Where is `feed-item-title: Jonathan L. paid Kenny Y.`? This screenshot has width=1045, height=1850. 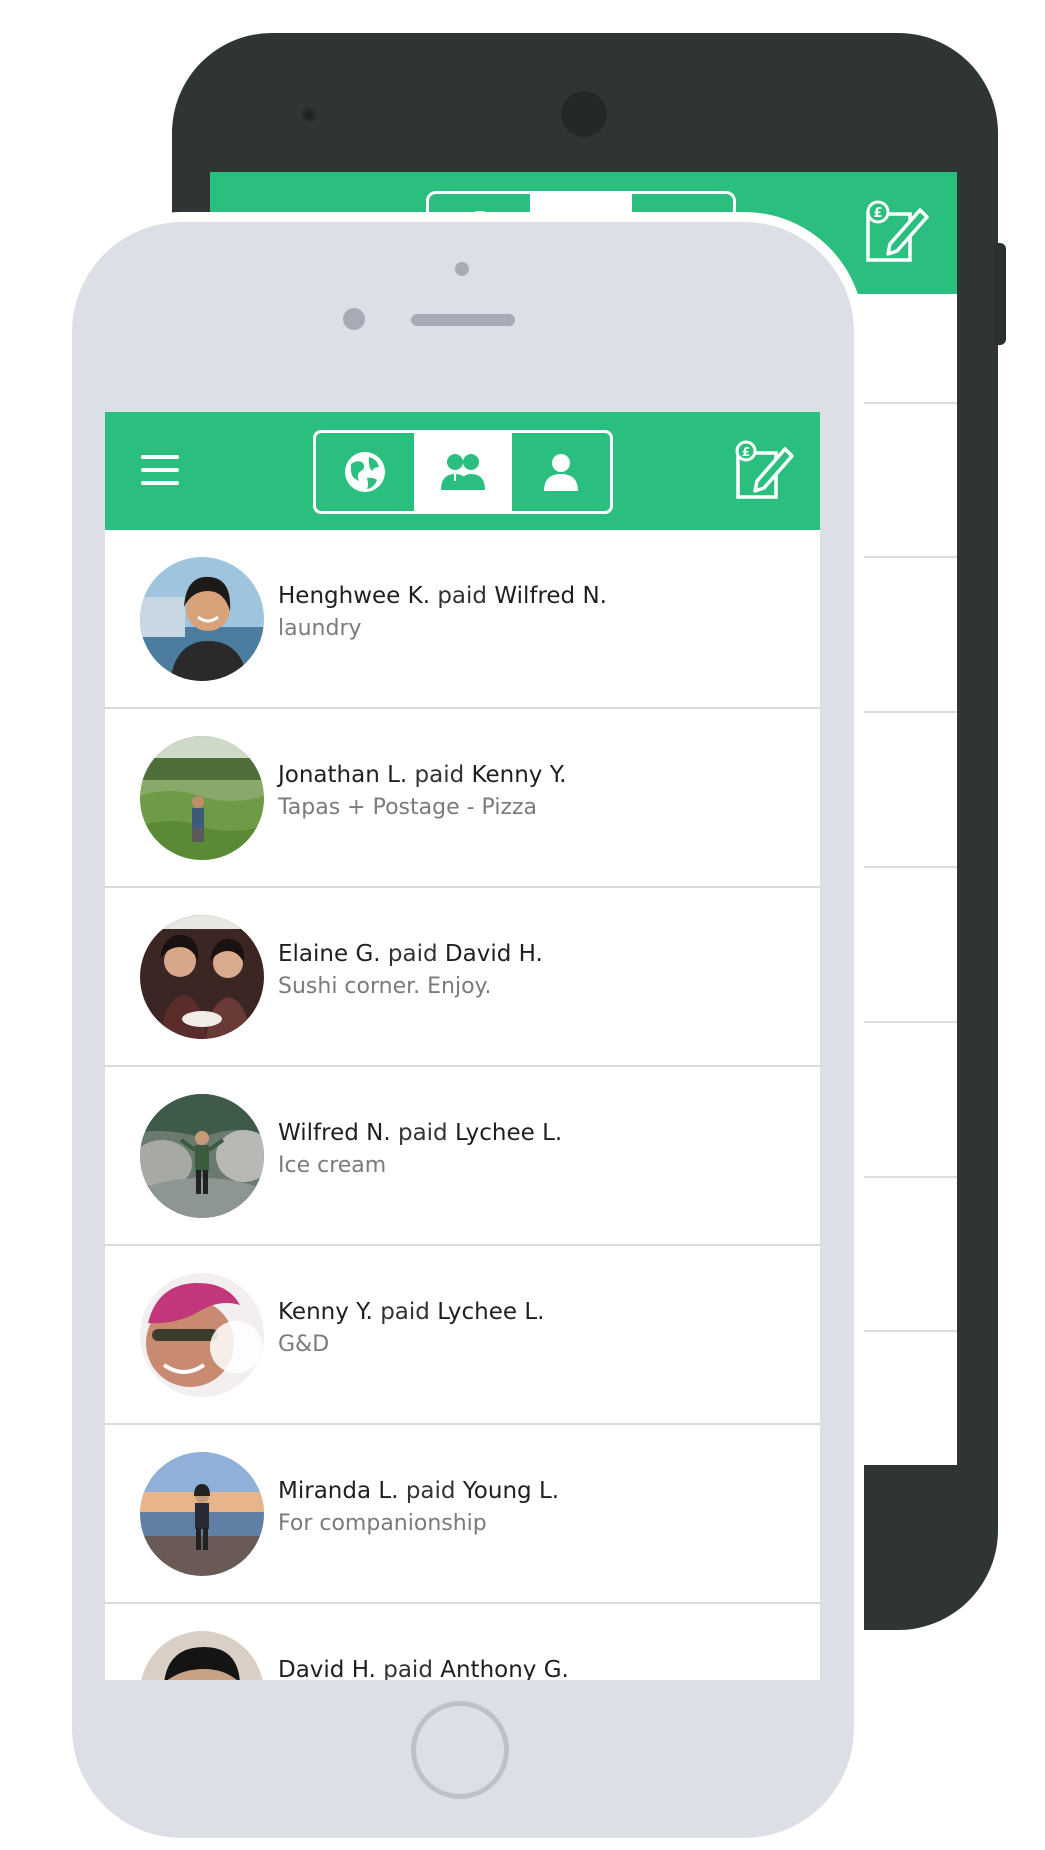
feed-item-title: Jonathan L. paid Kenny Y. is located at coordinates (422, 775).